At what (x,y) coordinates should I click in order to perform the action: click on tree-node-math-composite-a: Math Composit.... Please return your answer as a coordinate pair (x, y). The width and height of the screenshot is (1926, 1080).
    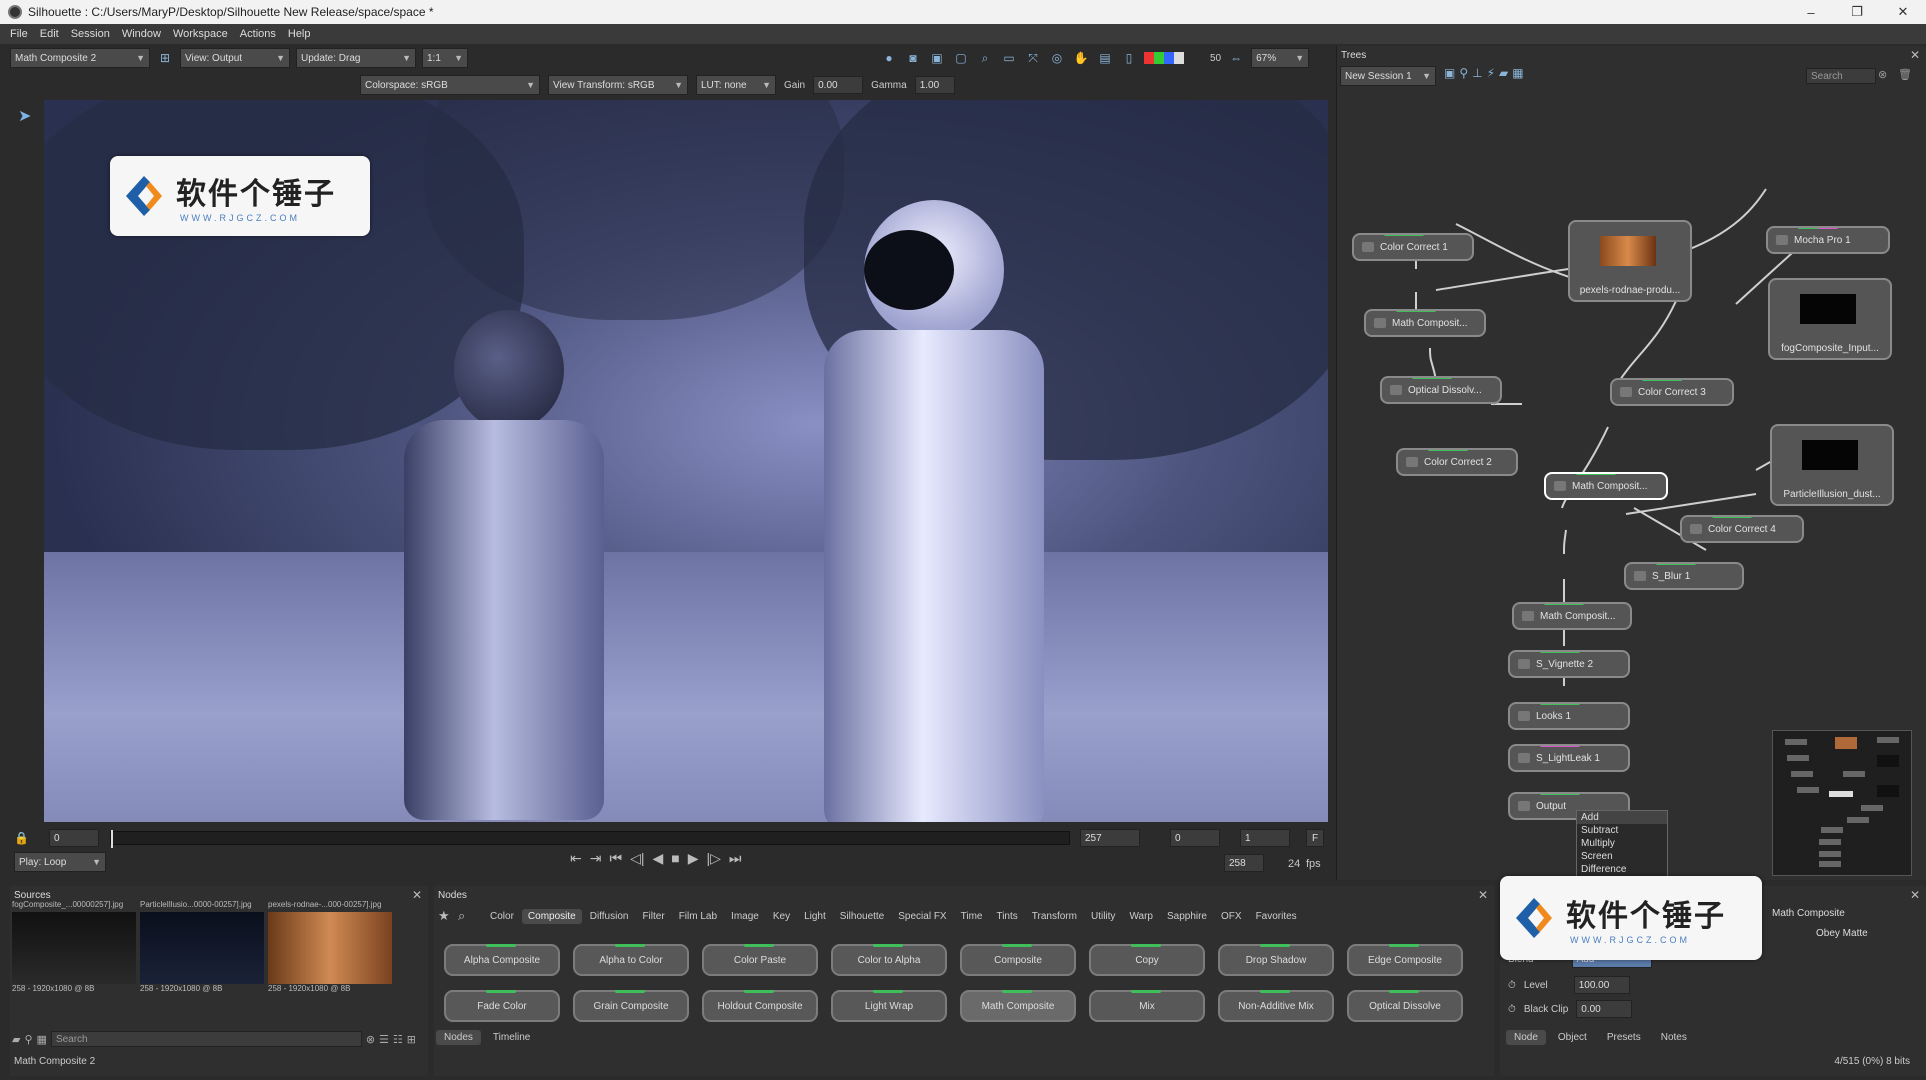
    Looking at the image, I should click on (1425, 323).